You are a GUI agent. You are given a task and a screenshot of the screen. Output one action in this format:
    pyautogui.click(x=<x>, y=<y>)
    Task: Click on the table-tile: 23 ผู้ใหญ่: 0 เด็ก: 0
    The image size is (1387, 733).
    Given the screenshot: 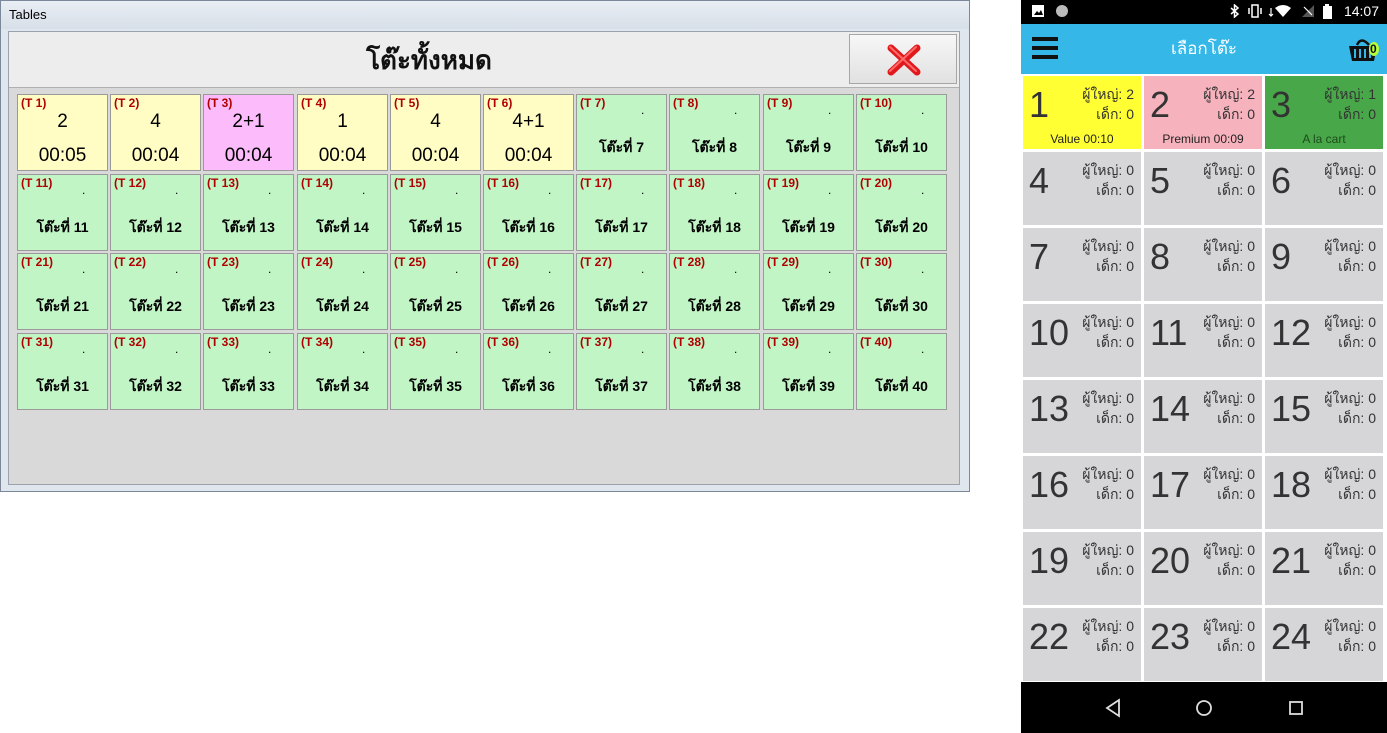 What is the action you would take?
    pyautogui.click(x=1203, y=644)
    